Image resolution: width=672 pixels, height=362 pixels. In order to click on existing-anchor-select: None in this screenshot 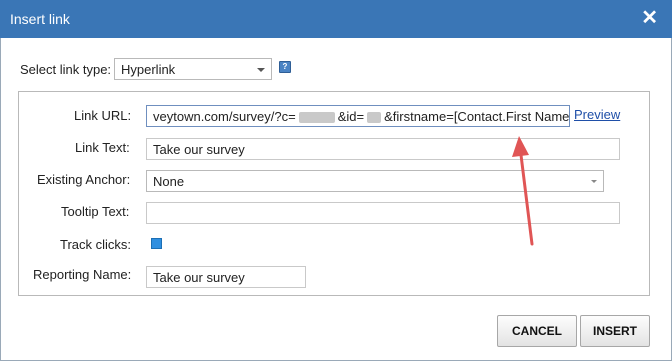, I will do `click(375, 181)`.